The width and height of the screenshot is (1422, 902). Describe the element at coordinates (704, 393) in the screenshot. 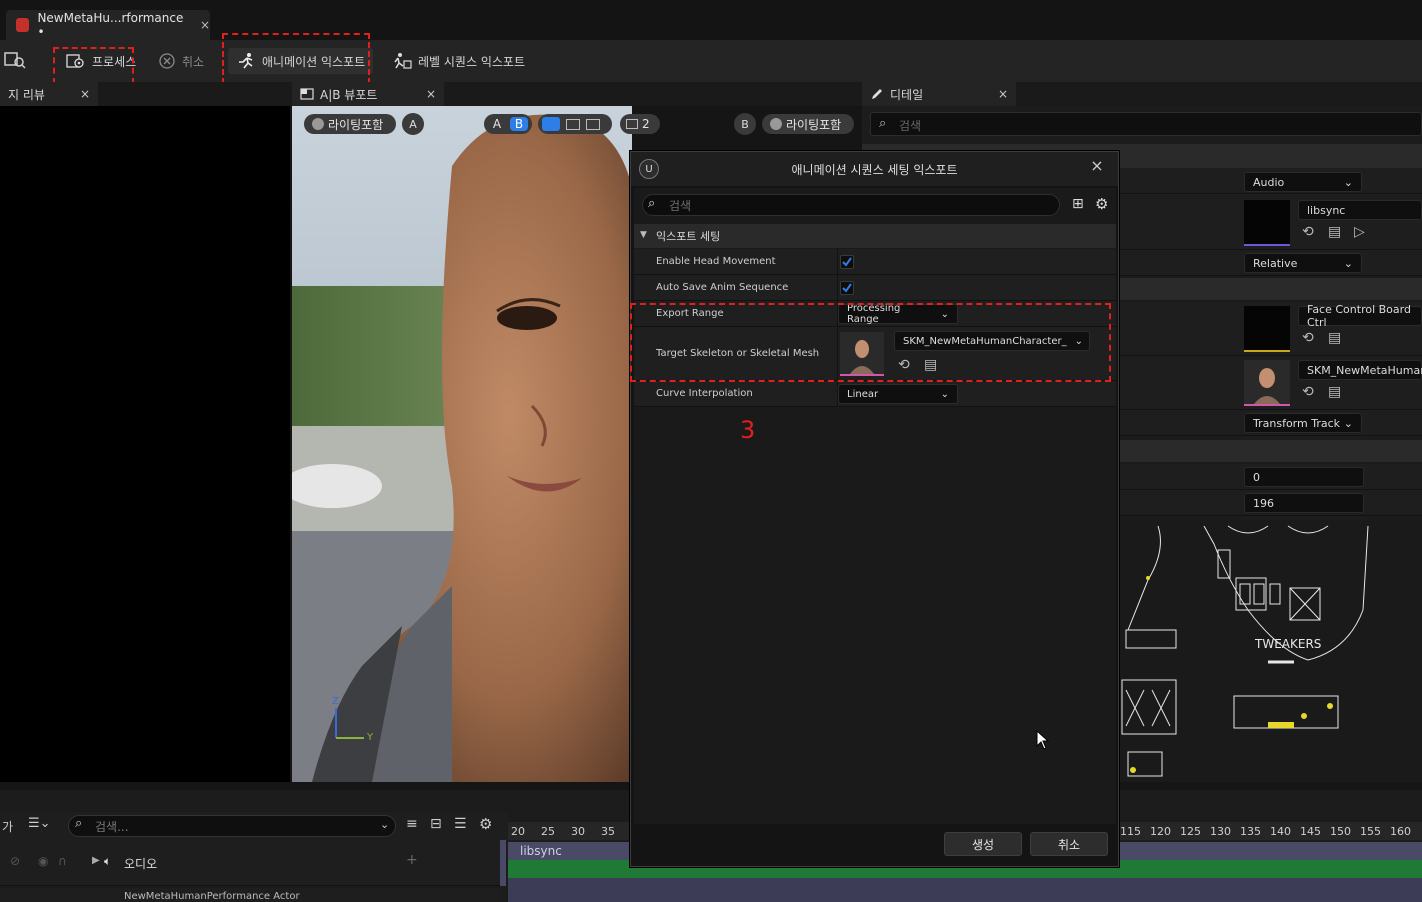

I see `curve-interpolation-label: Curve Interpolation` at that location.